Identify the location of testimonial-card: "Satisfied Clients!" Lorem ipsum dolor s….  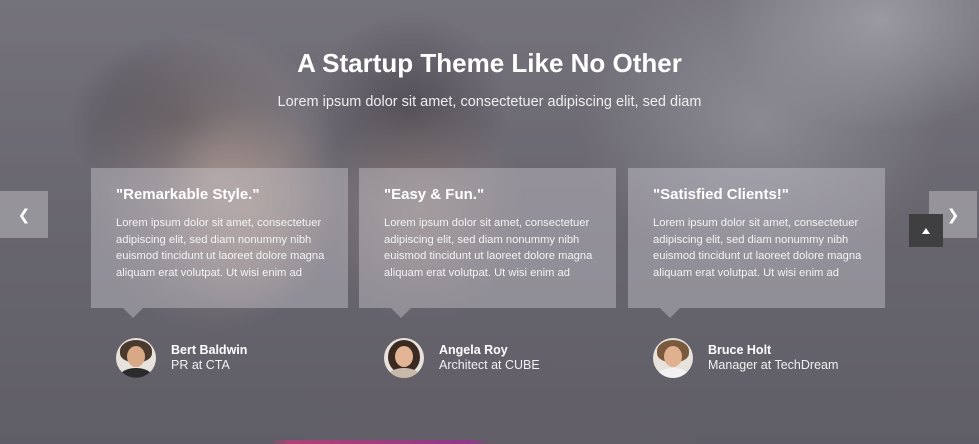
(756, 243).